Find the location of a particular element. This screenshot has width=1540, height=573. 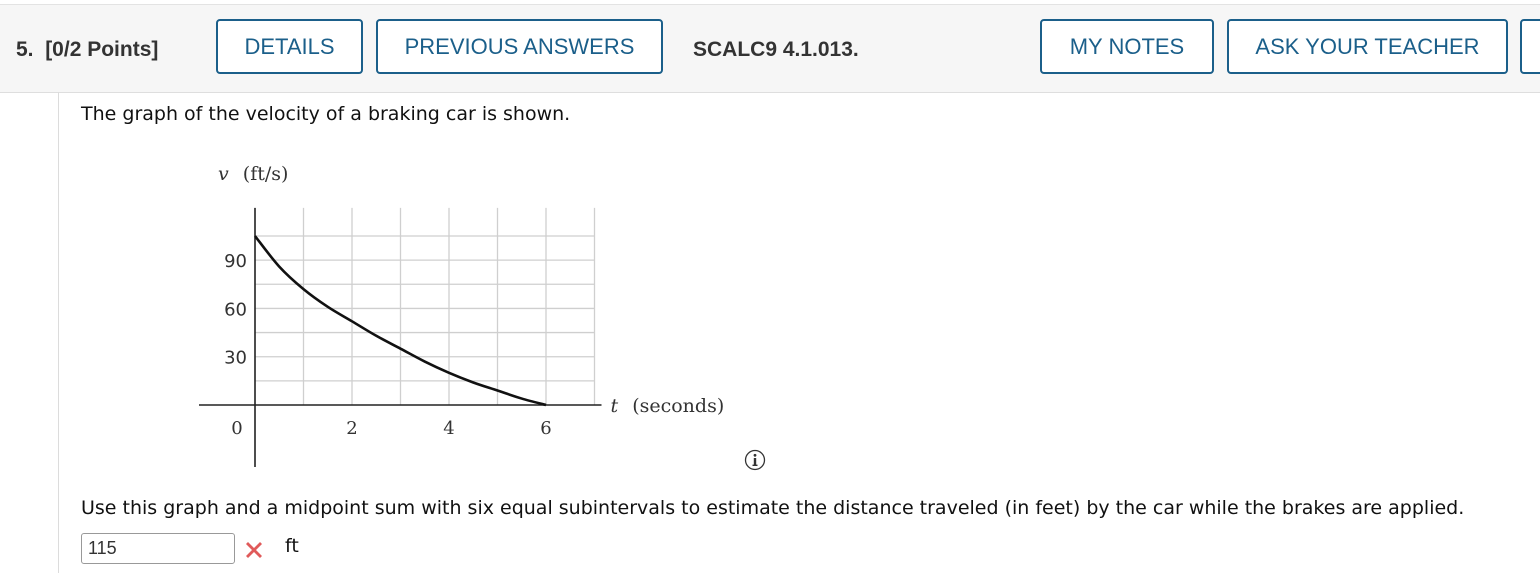

question-number-points: 5. [0/2 Points] is located at coordinates (87, 50).